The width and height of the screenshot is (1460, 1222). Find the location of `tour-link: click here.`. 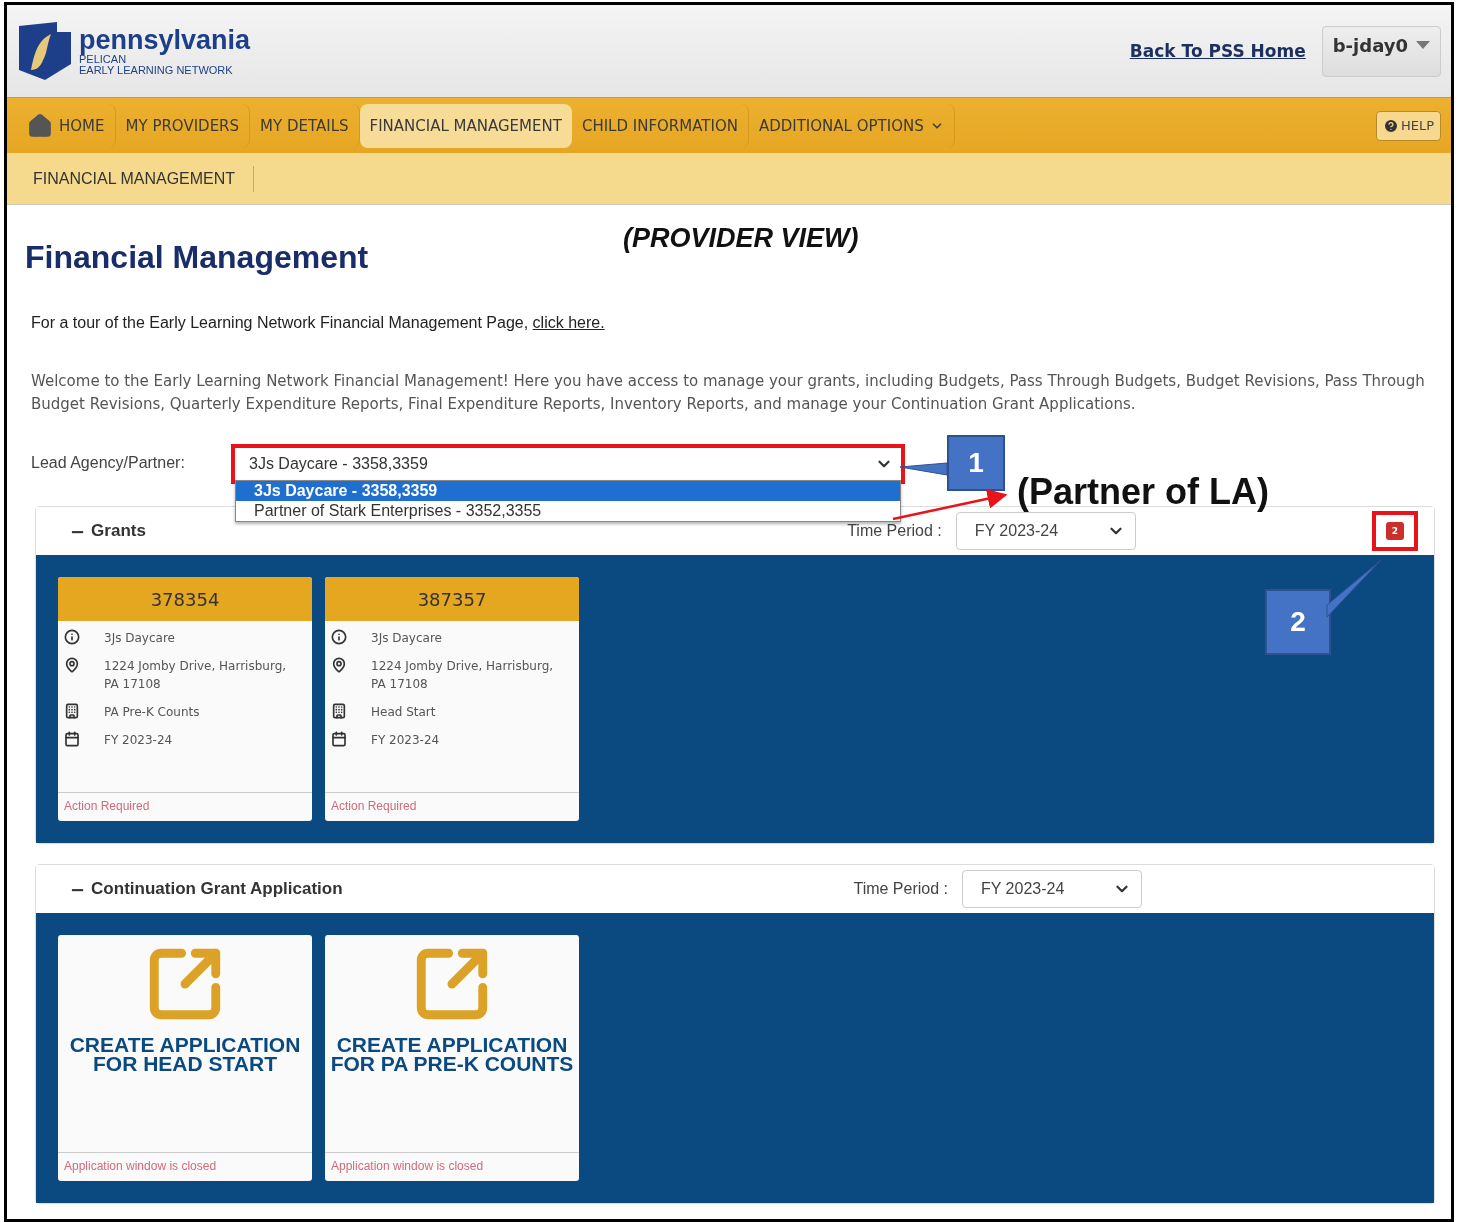

tour-link: click here. is located at coordinates (568, 322).